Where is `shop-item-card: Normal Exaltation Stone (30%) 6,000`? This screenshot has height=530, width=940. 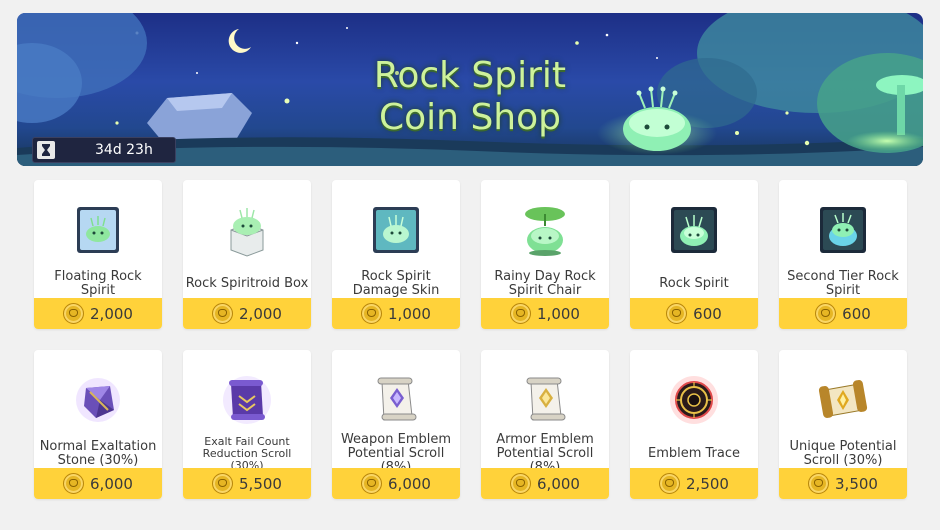
shop-item-card: Normal Exaltation Stone (30%) 6,000 is located at coordinates (98, 424).